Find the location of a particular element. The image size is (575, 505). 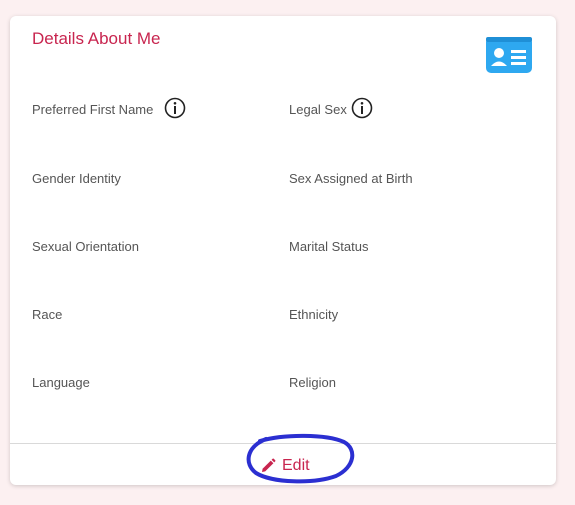

field-label-ethnicity: Ethnicity is located at coordinates (314, 314).